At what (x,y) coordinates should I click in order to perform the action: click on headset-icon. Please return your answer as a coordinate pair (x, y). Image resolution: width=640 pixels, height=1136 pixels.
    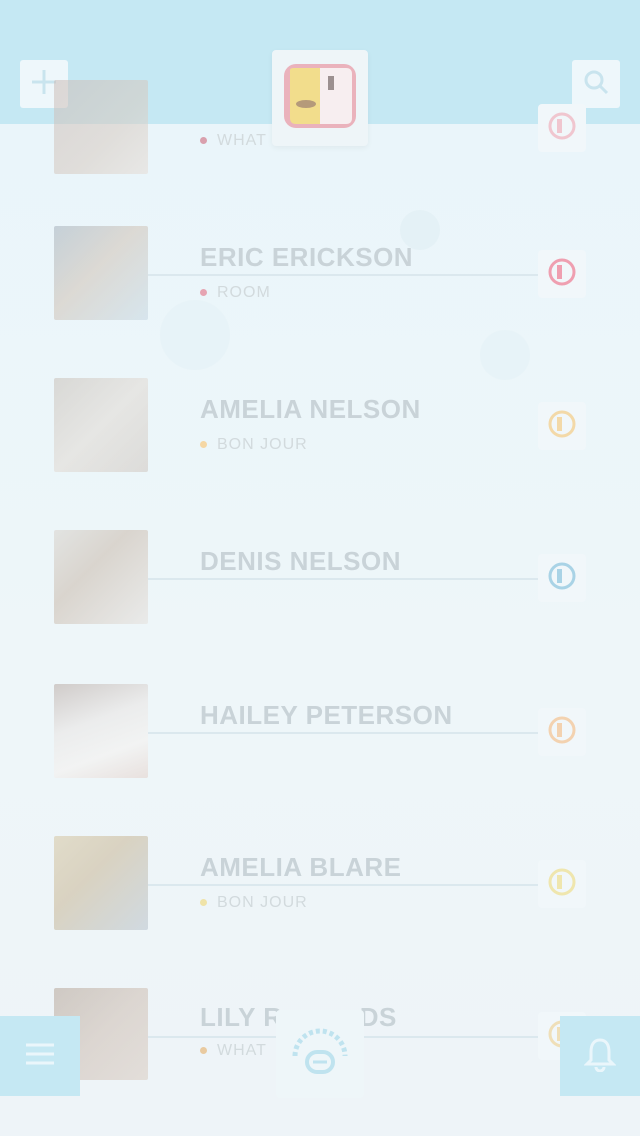
    Looking at the image, I should click on (320, 1054).